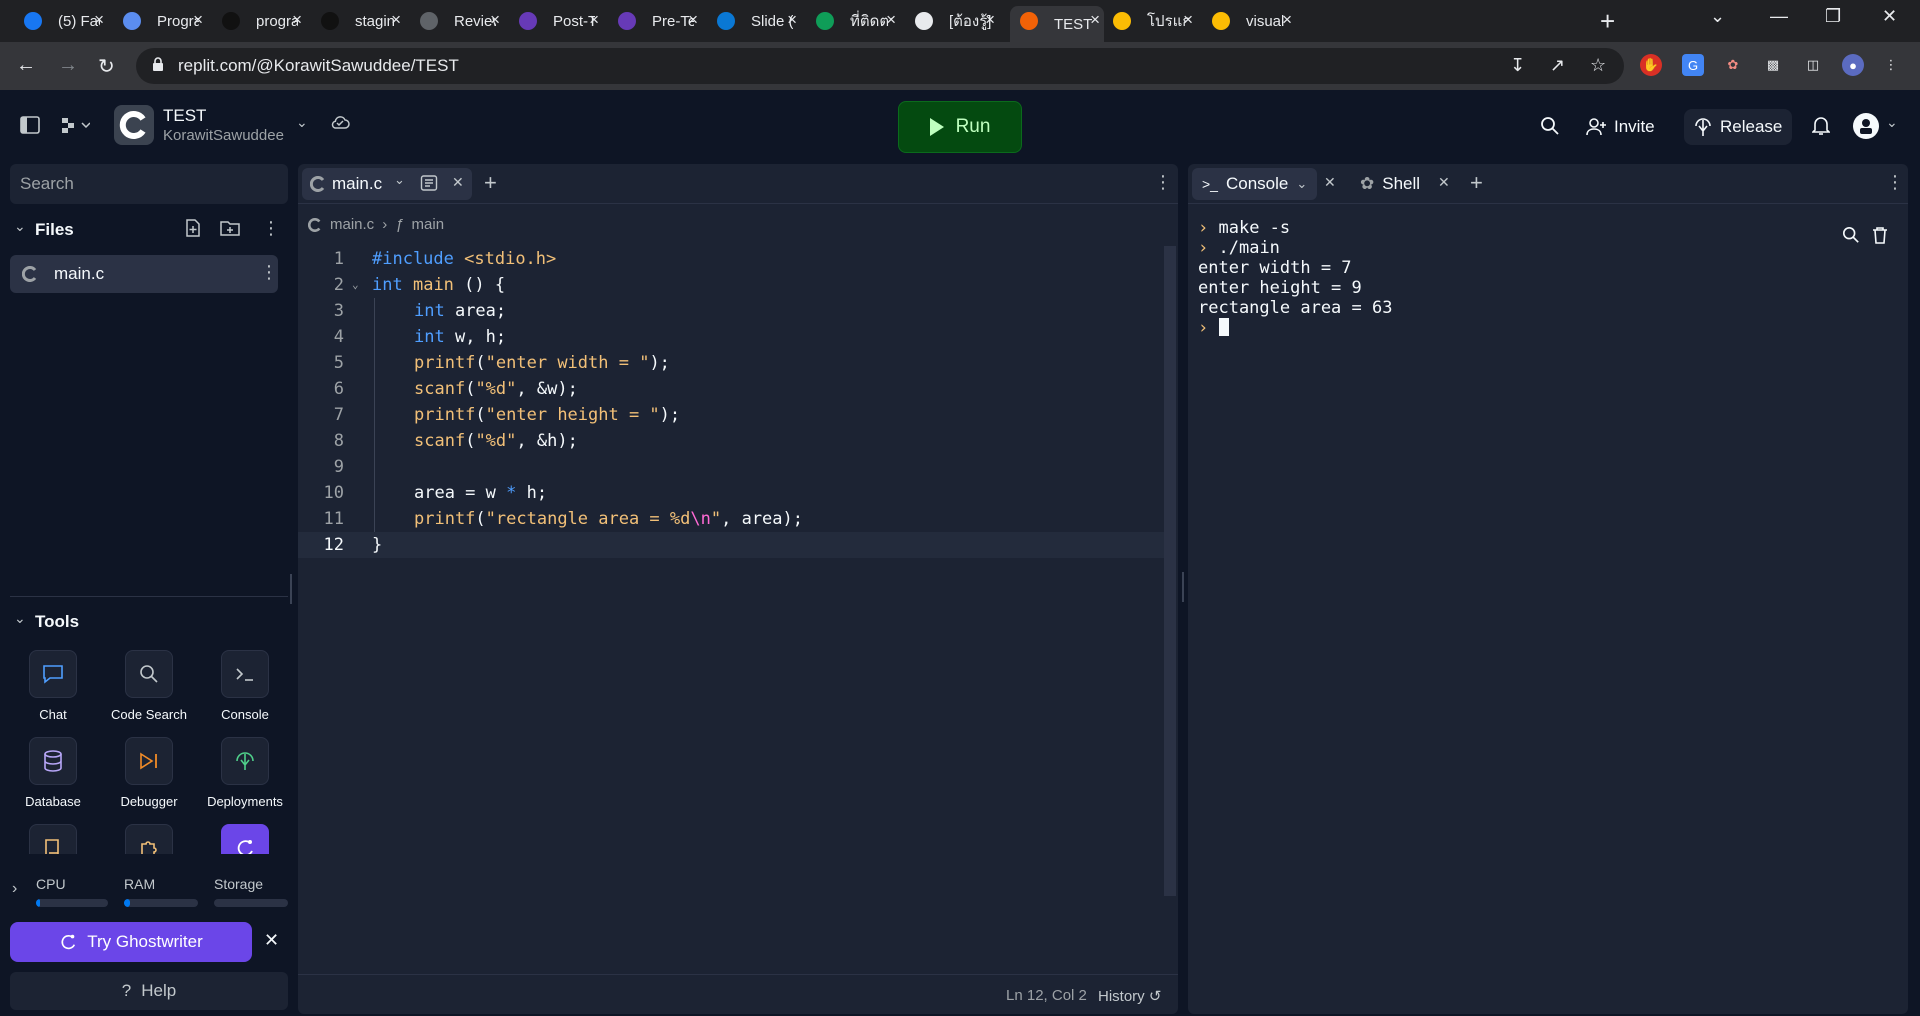 Image resolution: width=1920 pixels, height=1016 pixels. What do you see at coordinates (271, 940) in the screenshot?
I see `dismiss-ghostwriter-icon: ✕` at bounding box center [271, 940].